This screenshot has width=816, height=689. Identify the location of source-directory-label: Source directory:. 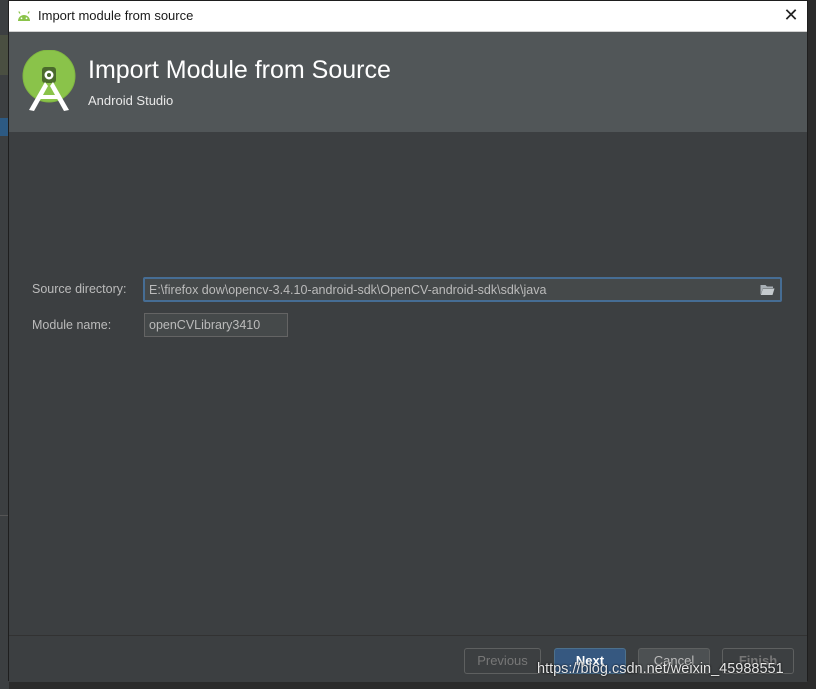
(79, 289).